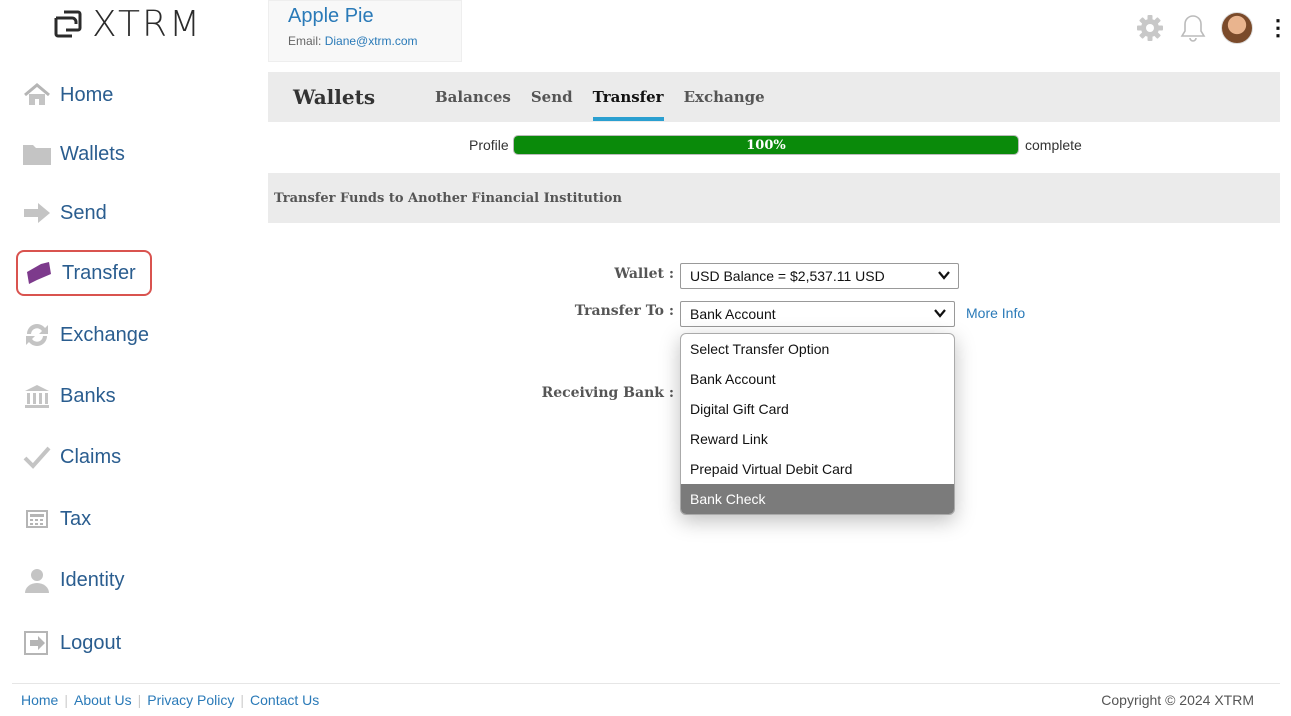  Describe the element at coordinates (817, 439) in the screenshot. I see `dropdown-option: Reward Link` at that location.